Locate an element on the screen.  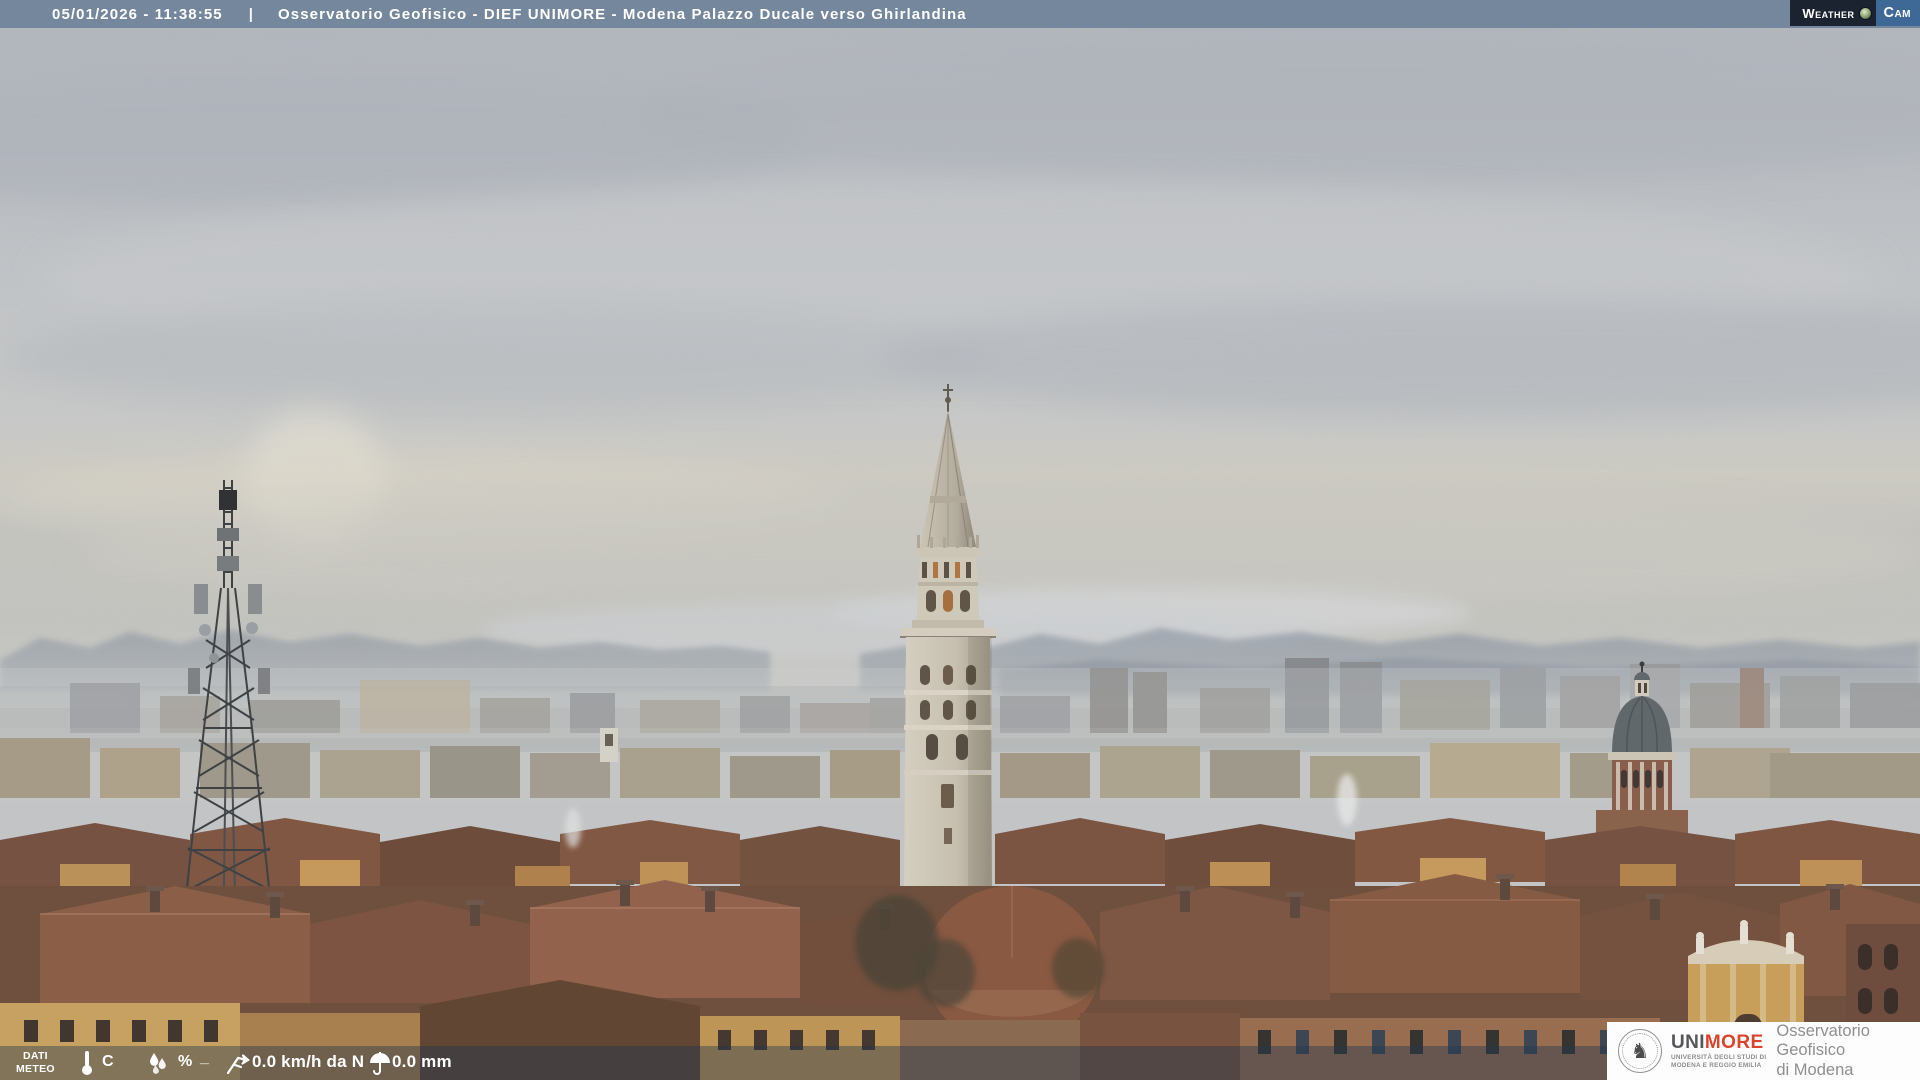
wind-vane-icon is located at coordinates (238, 1064).